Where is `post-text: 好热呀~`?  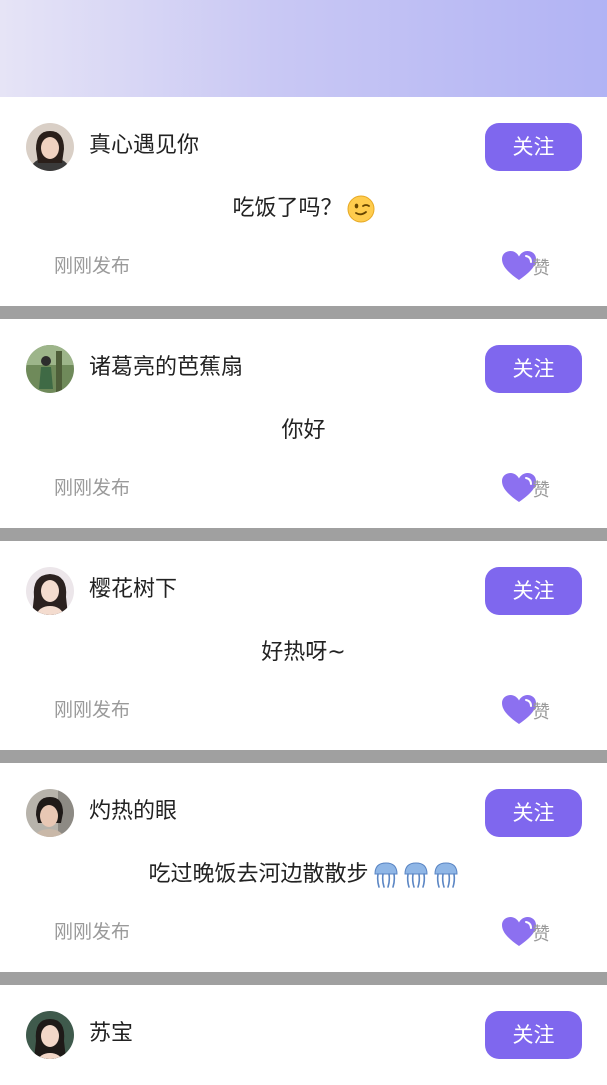 post-text: 好热呀~ is located at coordinates (303, 652).